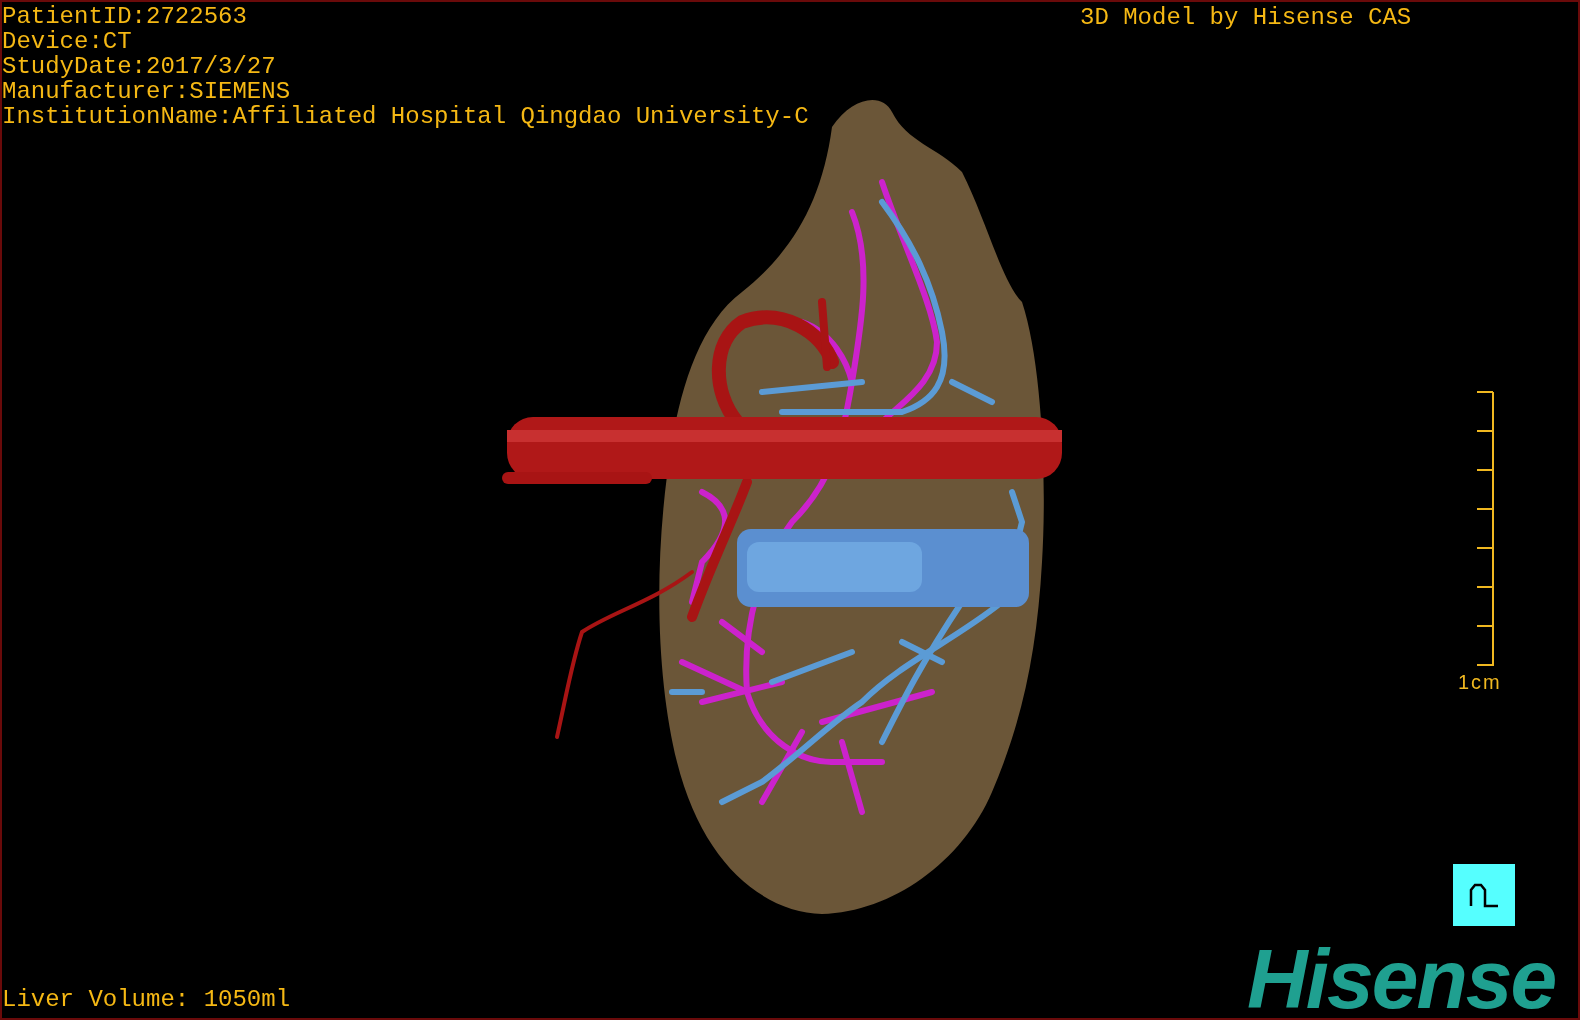 The height and width of the screenshot is (1020, 1580). What do you see at coordinates (67, 41) in the screenshot?
I see `patient-info-line: Device:CT` at bounding box center [67, 41].